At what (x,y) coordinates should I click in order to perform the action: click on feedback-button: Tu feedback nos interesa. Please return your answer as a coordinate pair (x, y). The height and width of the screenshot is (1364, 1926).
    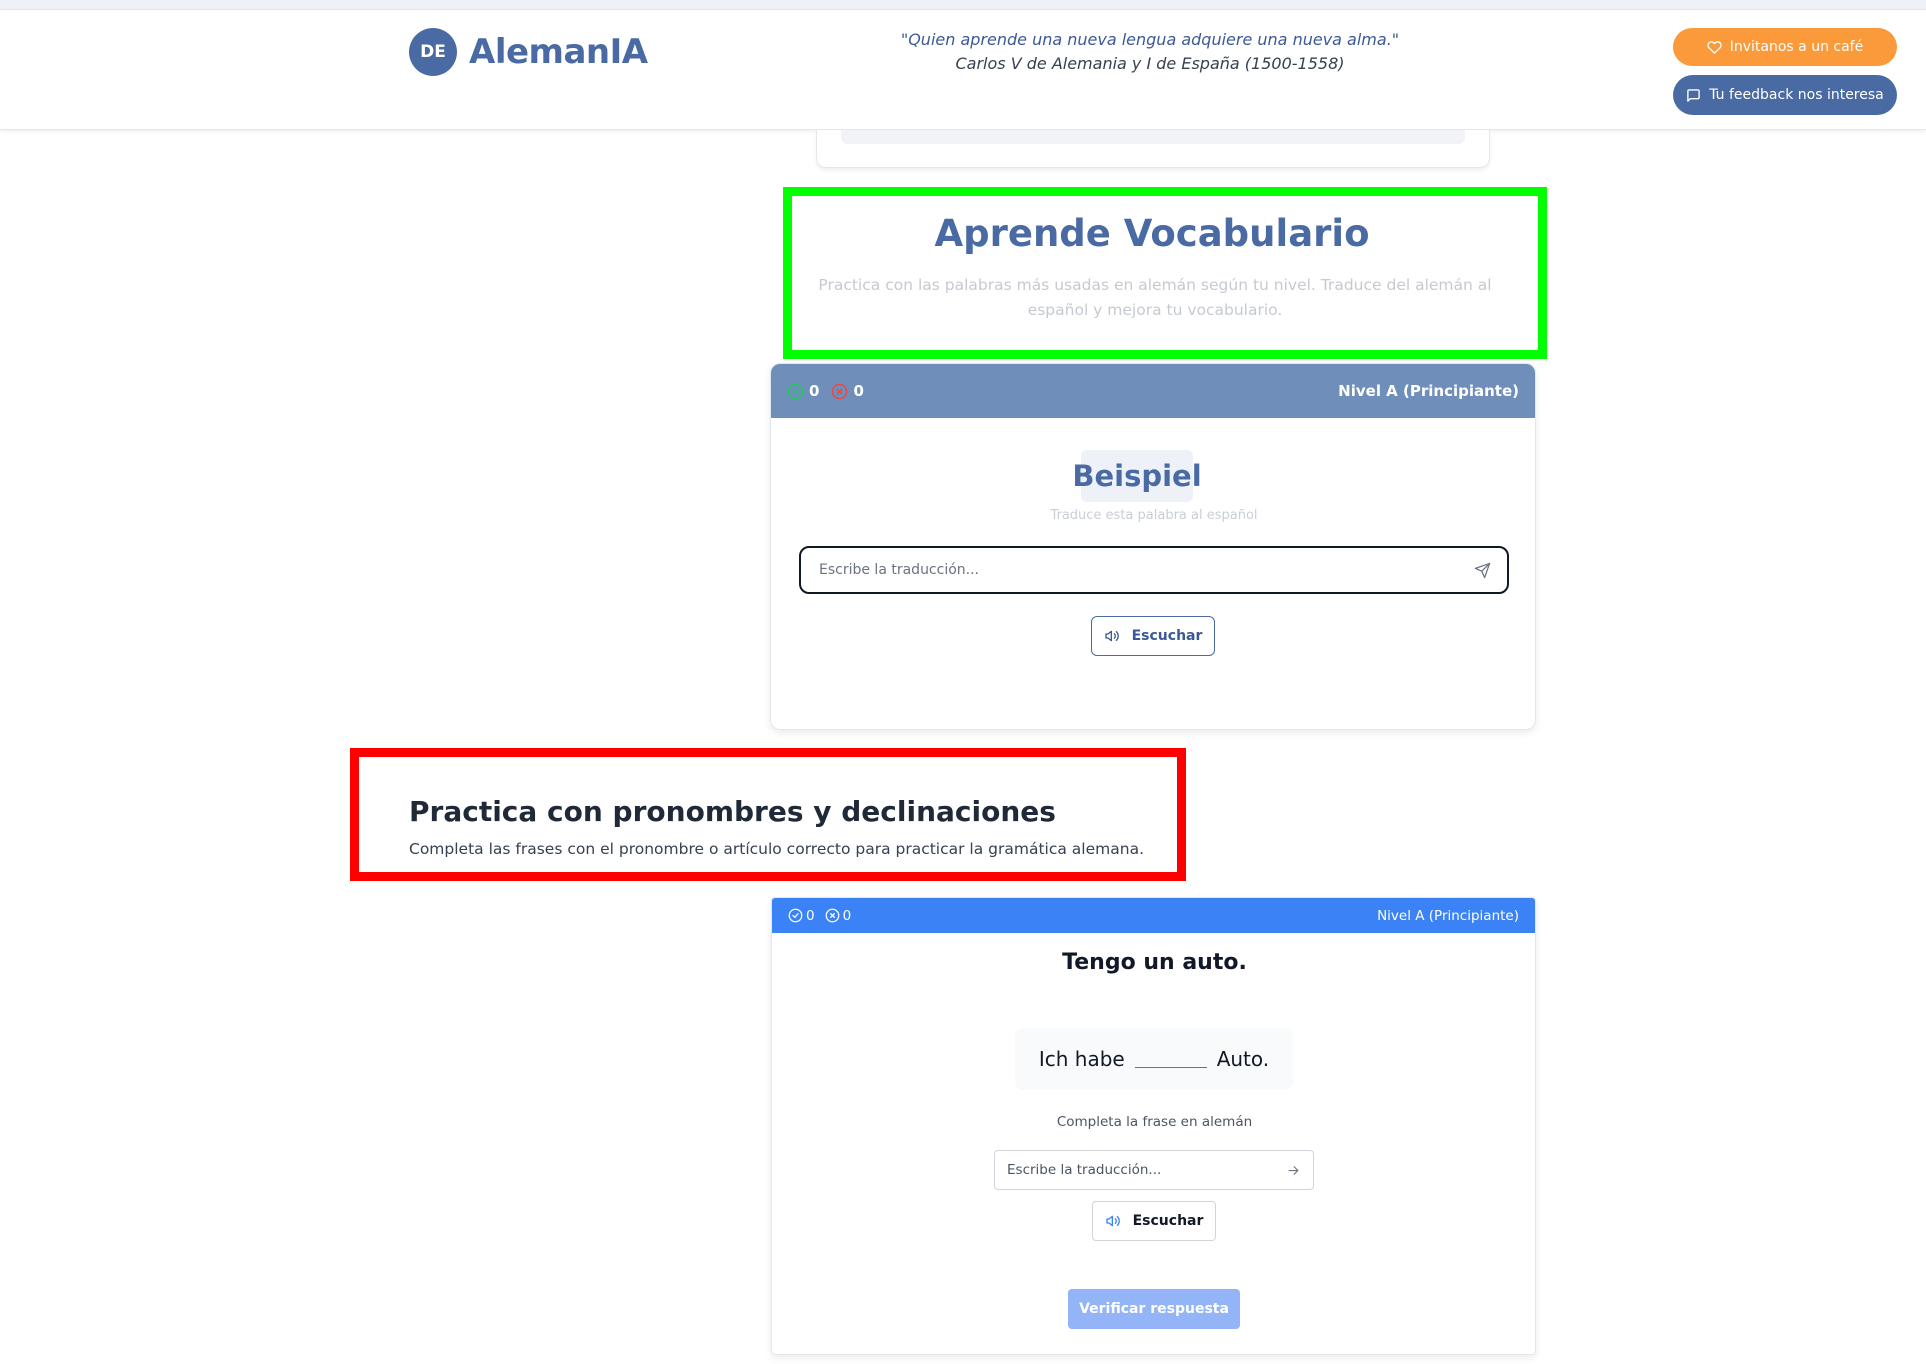
    Looking at the image, I should click on (1785, 95).